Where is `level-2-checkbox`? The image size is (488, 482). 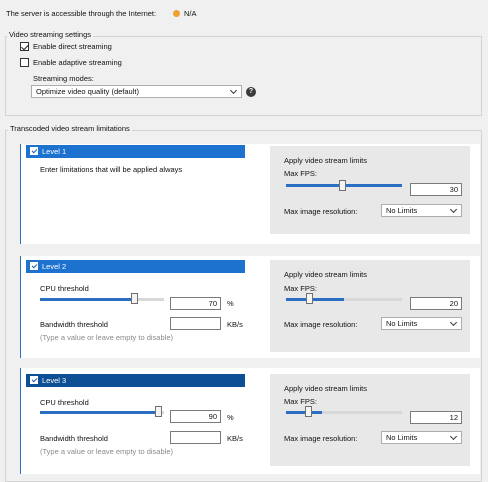
level-2-checkbox is located at coordinates (34, 266).